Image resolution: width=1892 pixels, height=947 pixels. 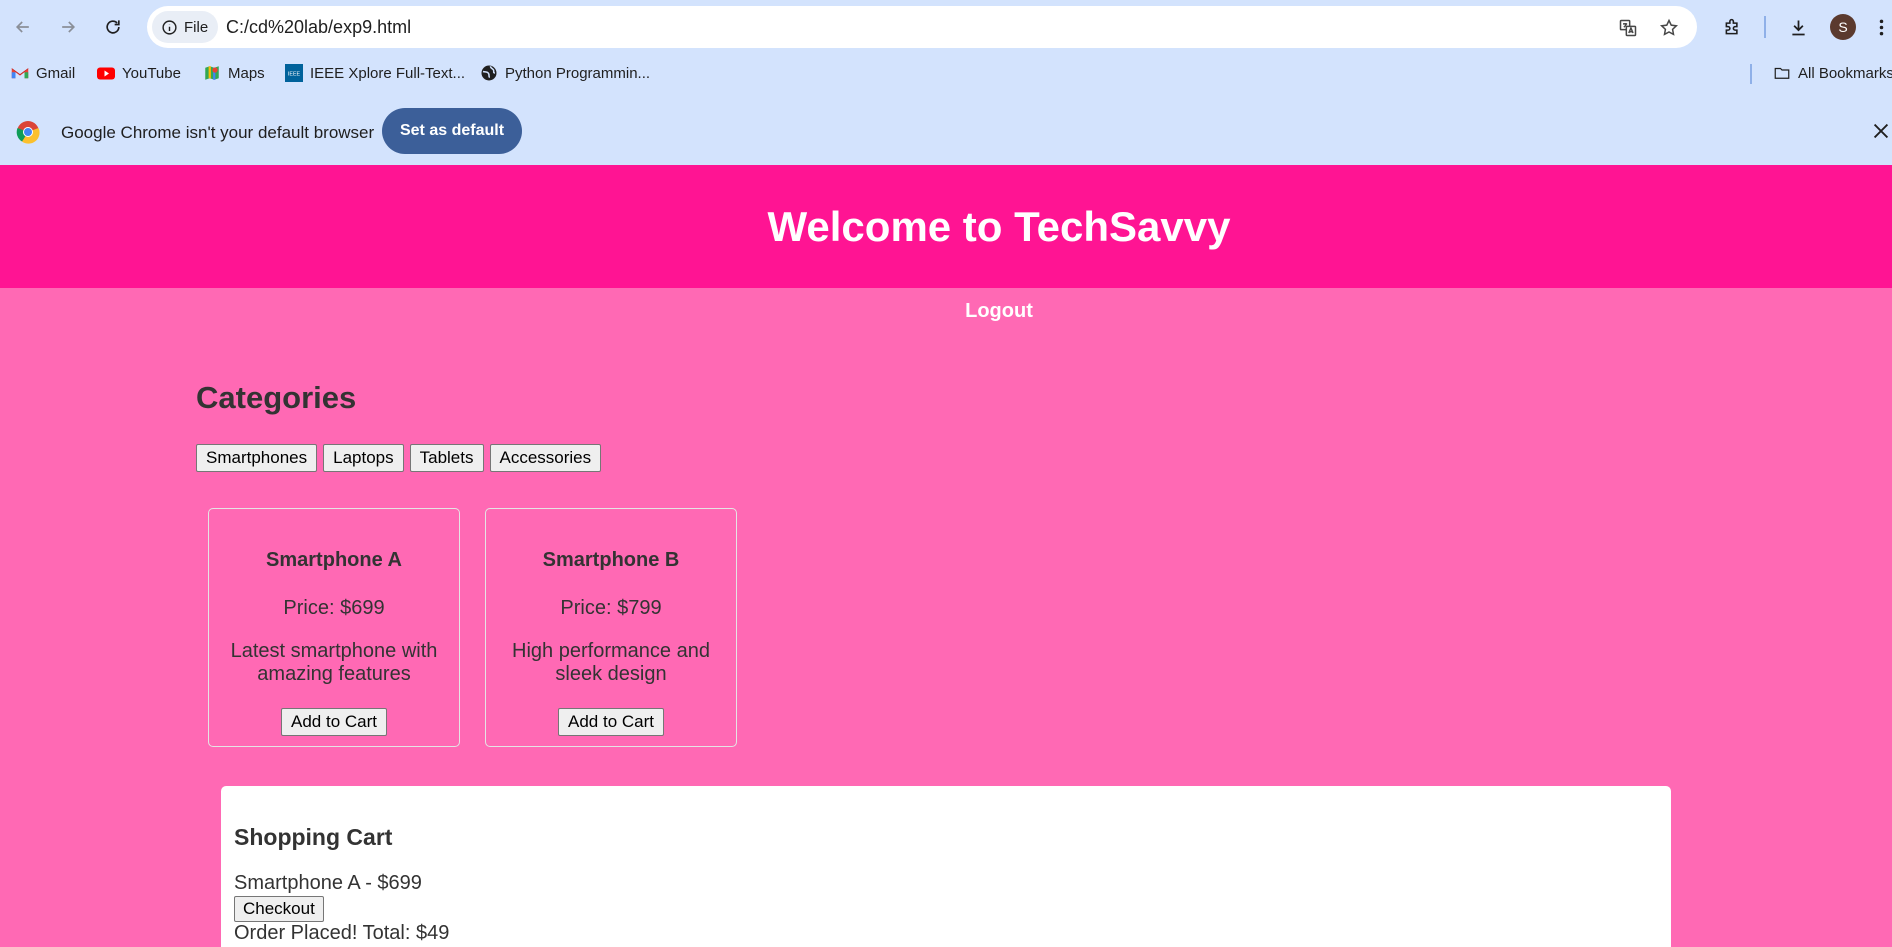 What do you see at coordinates (611, 560) in the screenshot?
I see `product-name: Smartphone B` at bounding box center [611, 560].